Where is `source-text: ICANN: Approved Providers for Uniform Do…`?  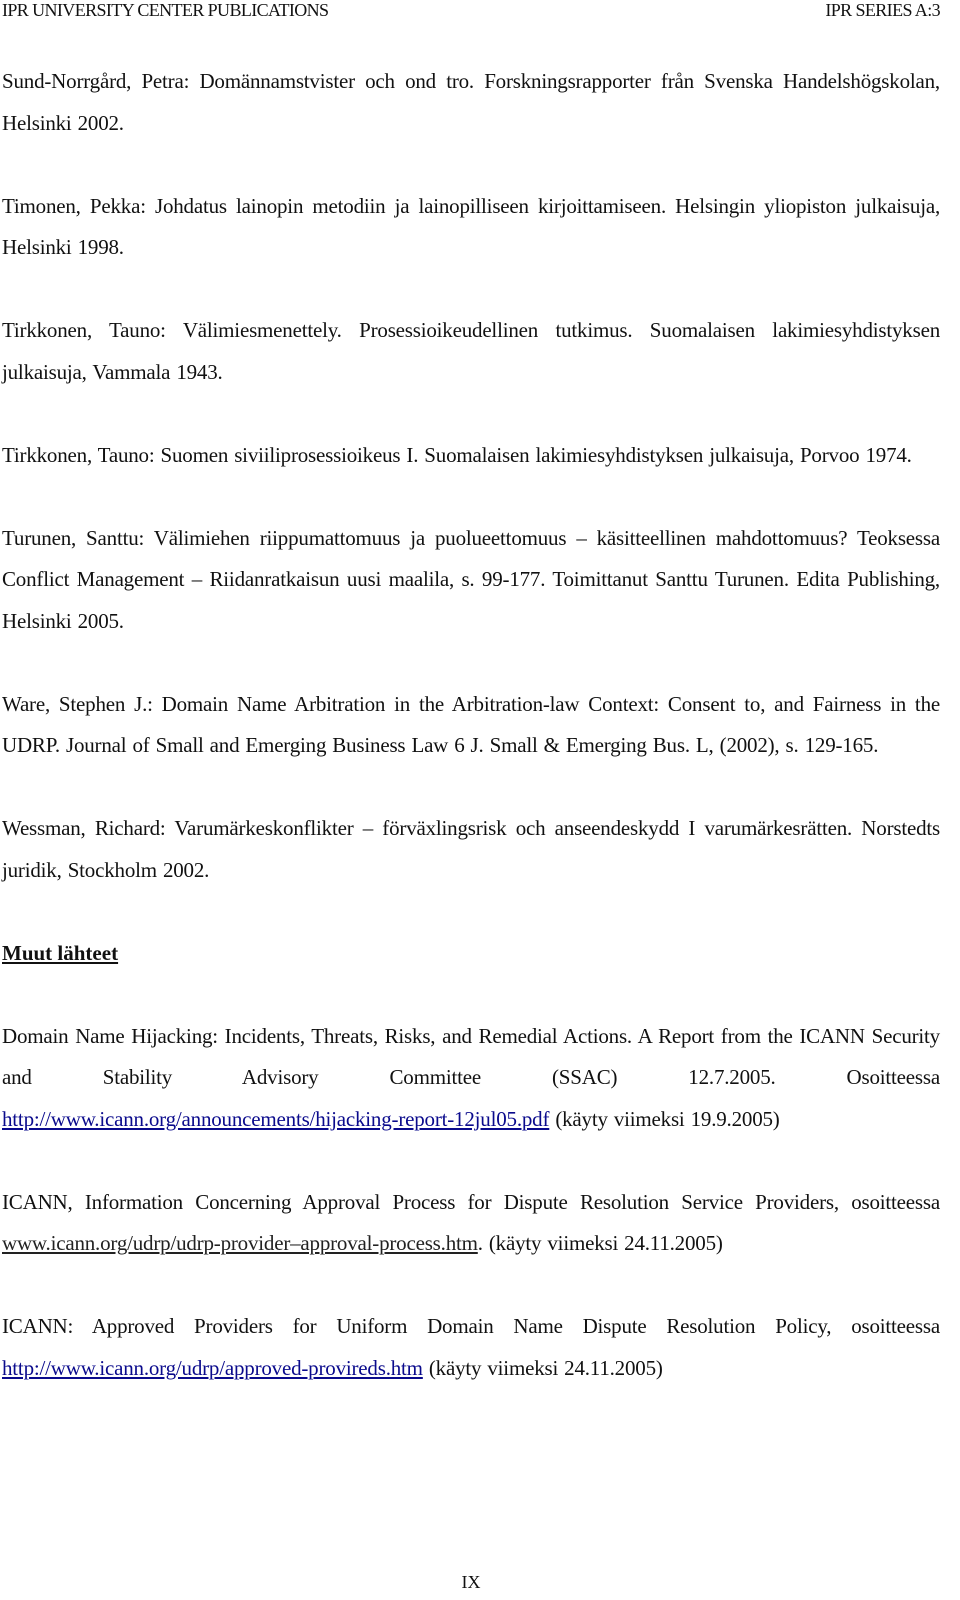
source-text: ICANN: Approved Providers for Uniform Do… is located at coordinates (471, 1326).